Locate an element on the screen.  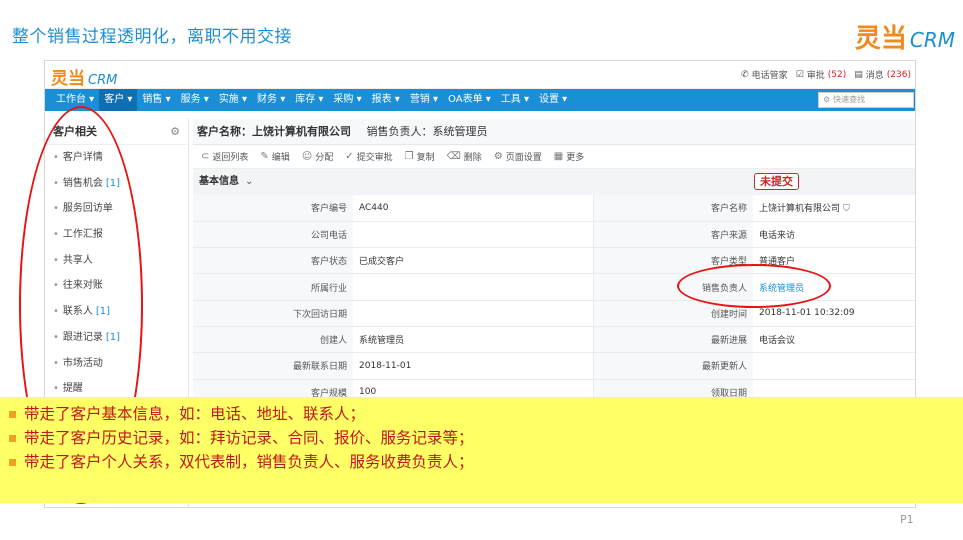
sidebar-item-label: 市场活动 is located at coordinates (82, 363).